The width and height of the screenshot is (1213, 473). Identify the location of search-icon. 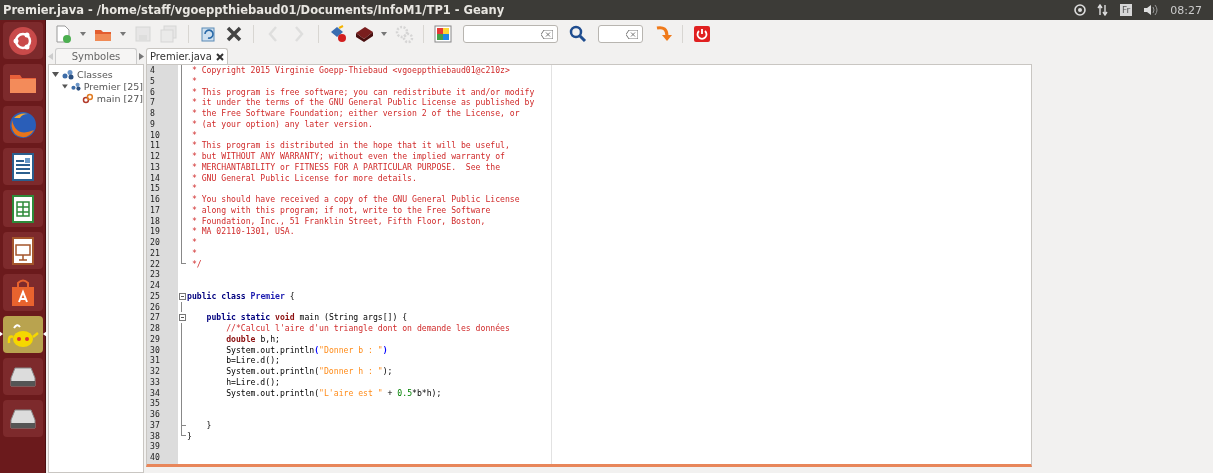
(578, 34).